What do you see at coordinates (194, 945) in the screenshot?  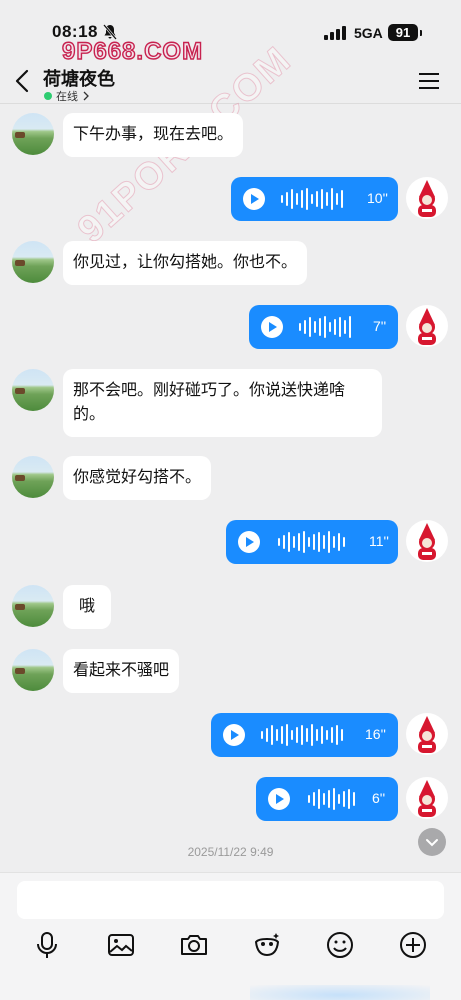 I see `camera-icon` at bounding box center [194, 945].